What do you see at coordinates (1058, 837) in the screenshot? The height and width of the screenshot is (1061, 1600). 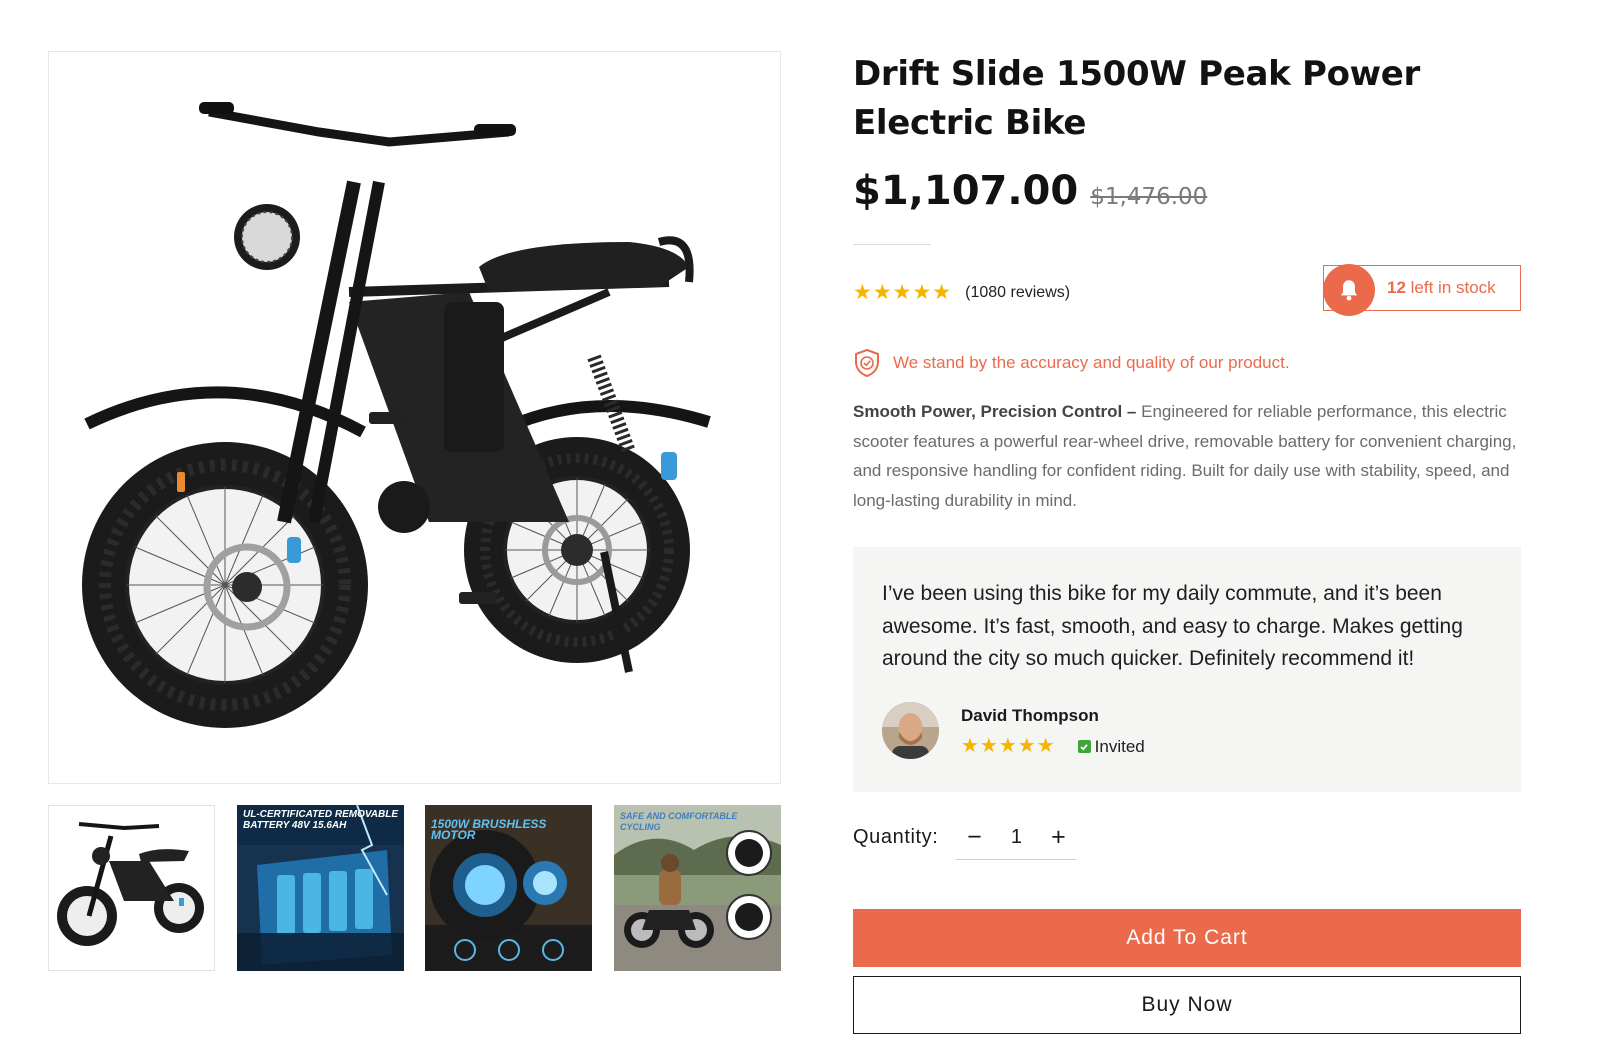 I see `increase-quantity-button: +` at bounding box center [1058, 837].